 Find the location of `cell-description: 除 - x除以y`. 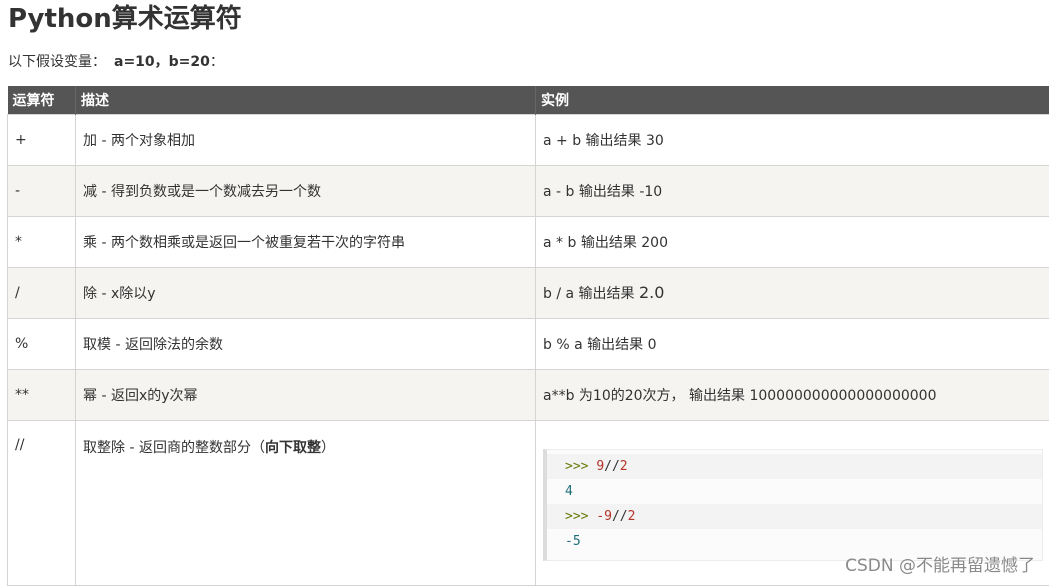

cell-description: 除 - x除以y is located at coordinates (306, 293).